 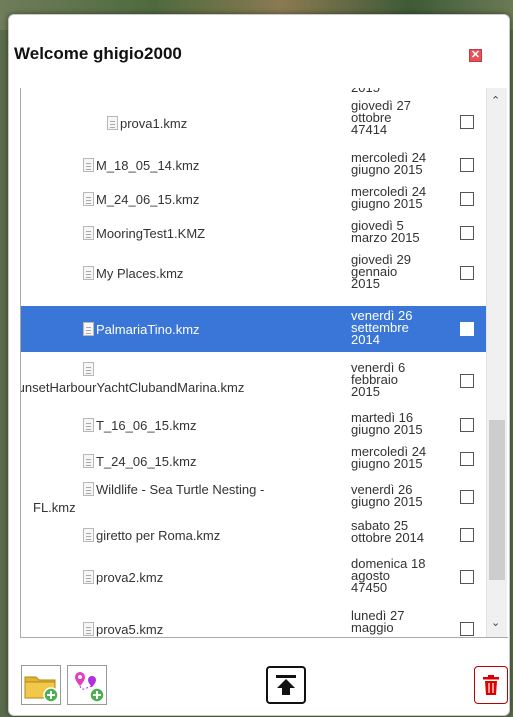 What do you see at coordinates (497, 500) in the screenshot?
I see `scroll-thumb` at bounding box center [497, 500].